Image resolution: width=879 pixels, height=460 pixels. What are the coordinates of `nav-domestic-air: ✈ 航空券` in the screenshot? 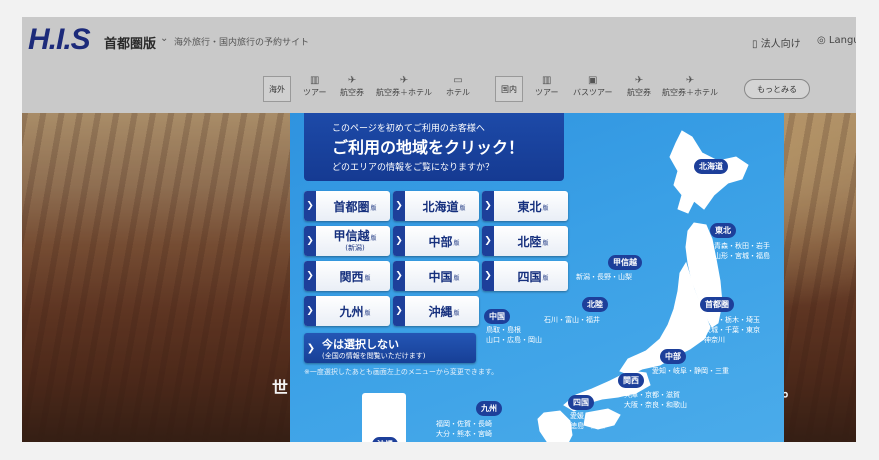 It's located at (639, 86).